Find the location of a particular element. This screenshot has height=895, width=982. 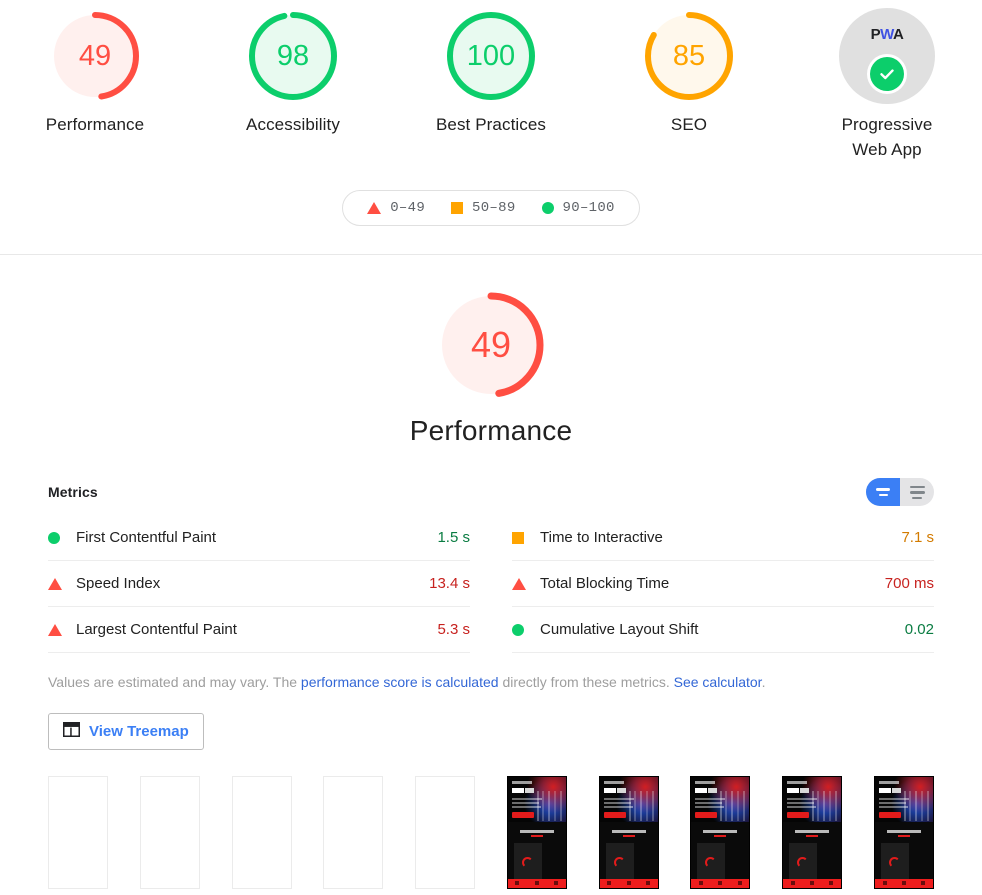

gauge-label: Accessibility is located at coordinates (293, 124).